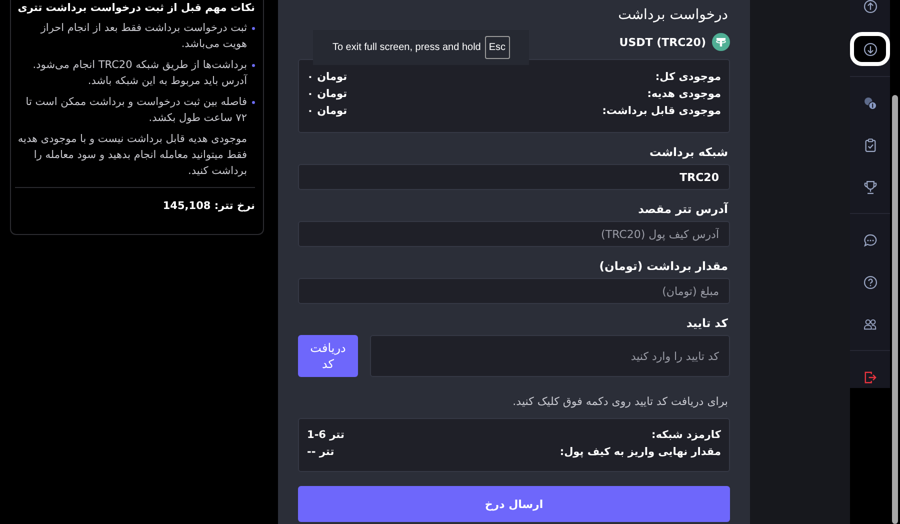 Image resolution: width=900 pixels, height=524 pixels. What do you see at coordinates (497, 47) in the screenshot?
I see `key-label: Esc` at bounding box center [497, 47].